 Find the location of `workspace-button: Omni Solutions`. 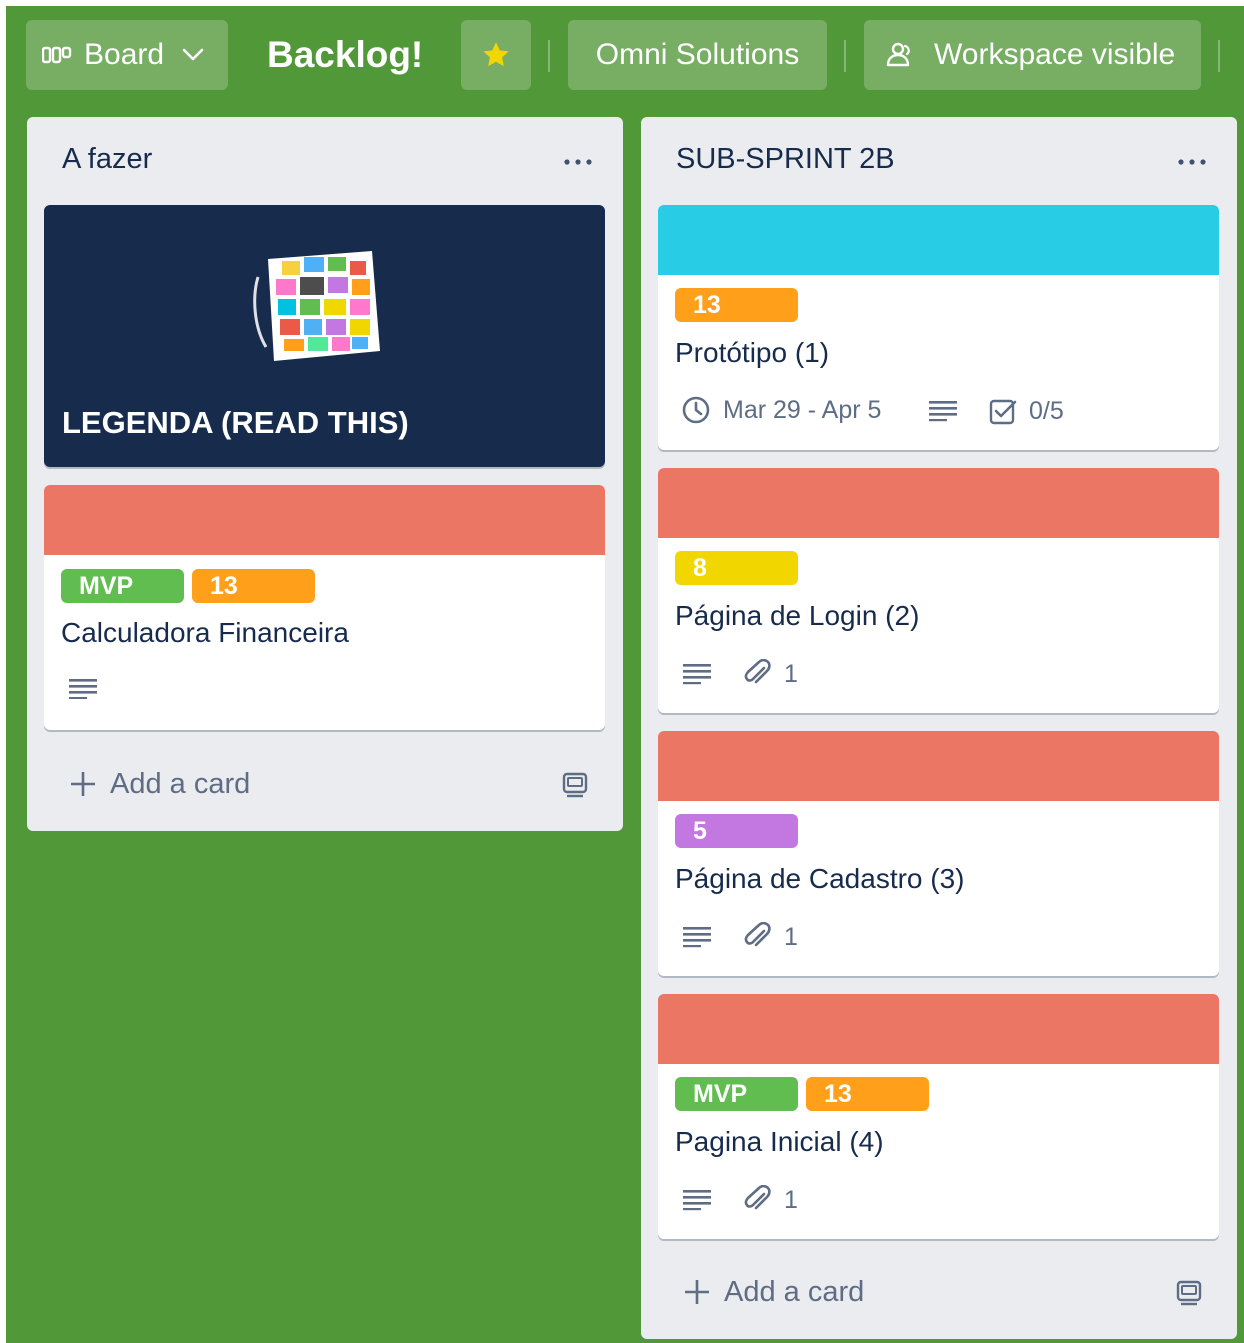

workspace-button: Omni Solutions is located at coordinates (697, 55).